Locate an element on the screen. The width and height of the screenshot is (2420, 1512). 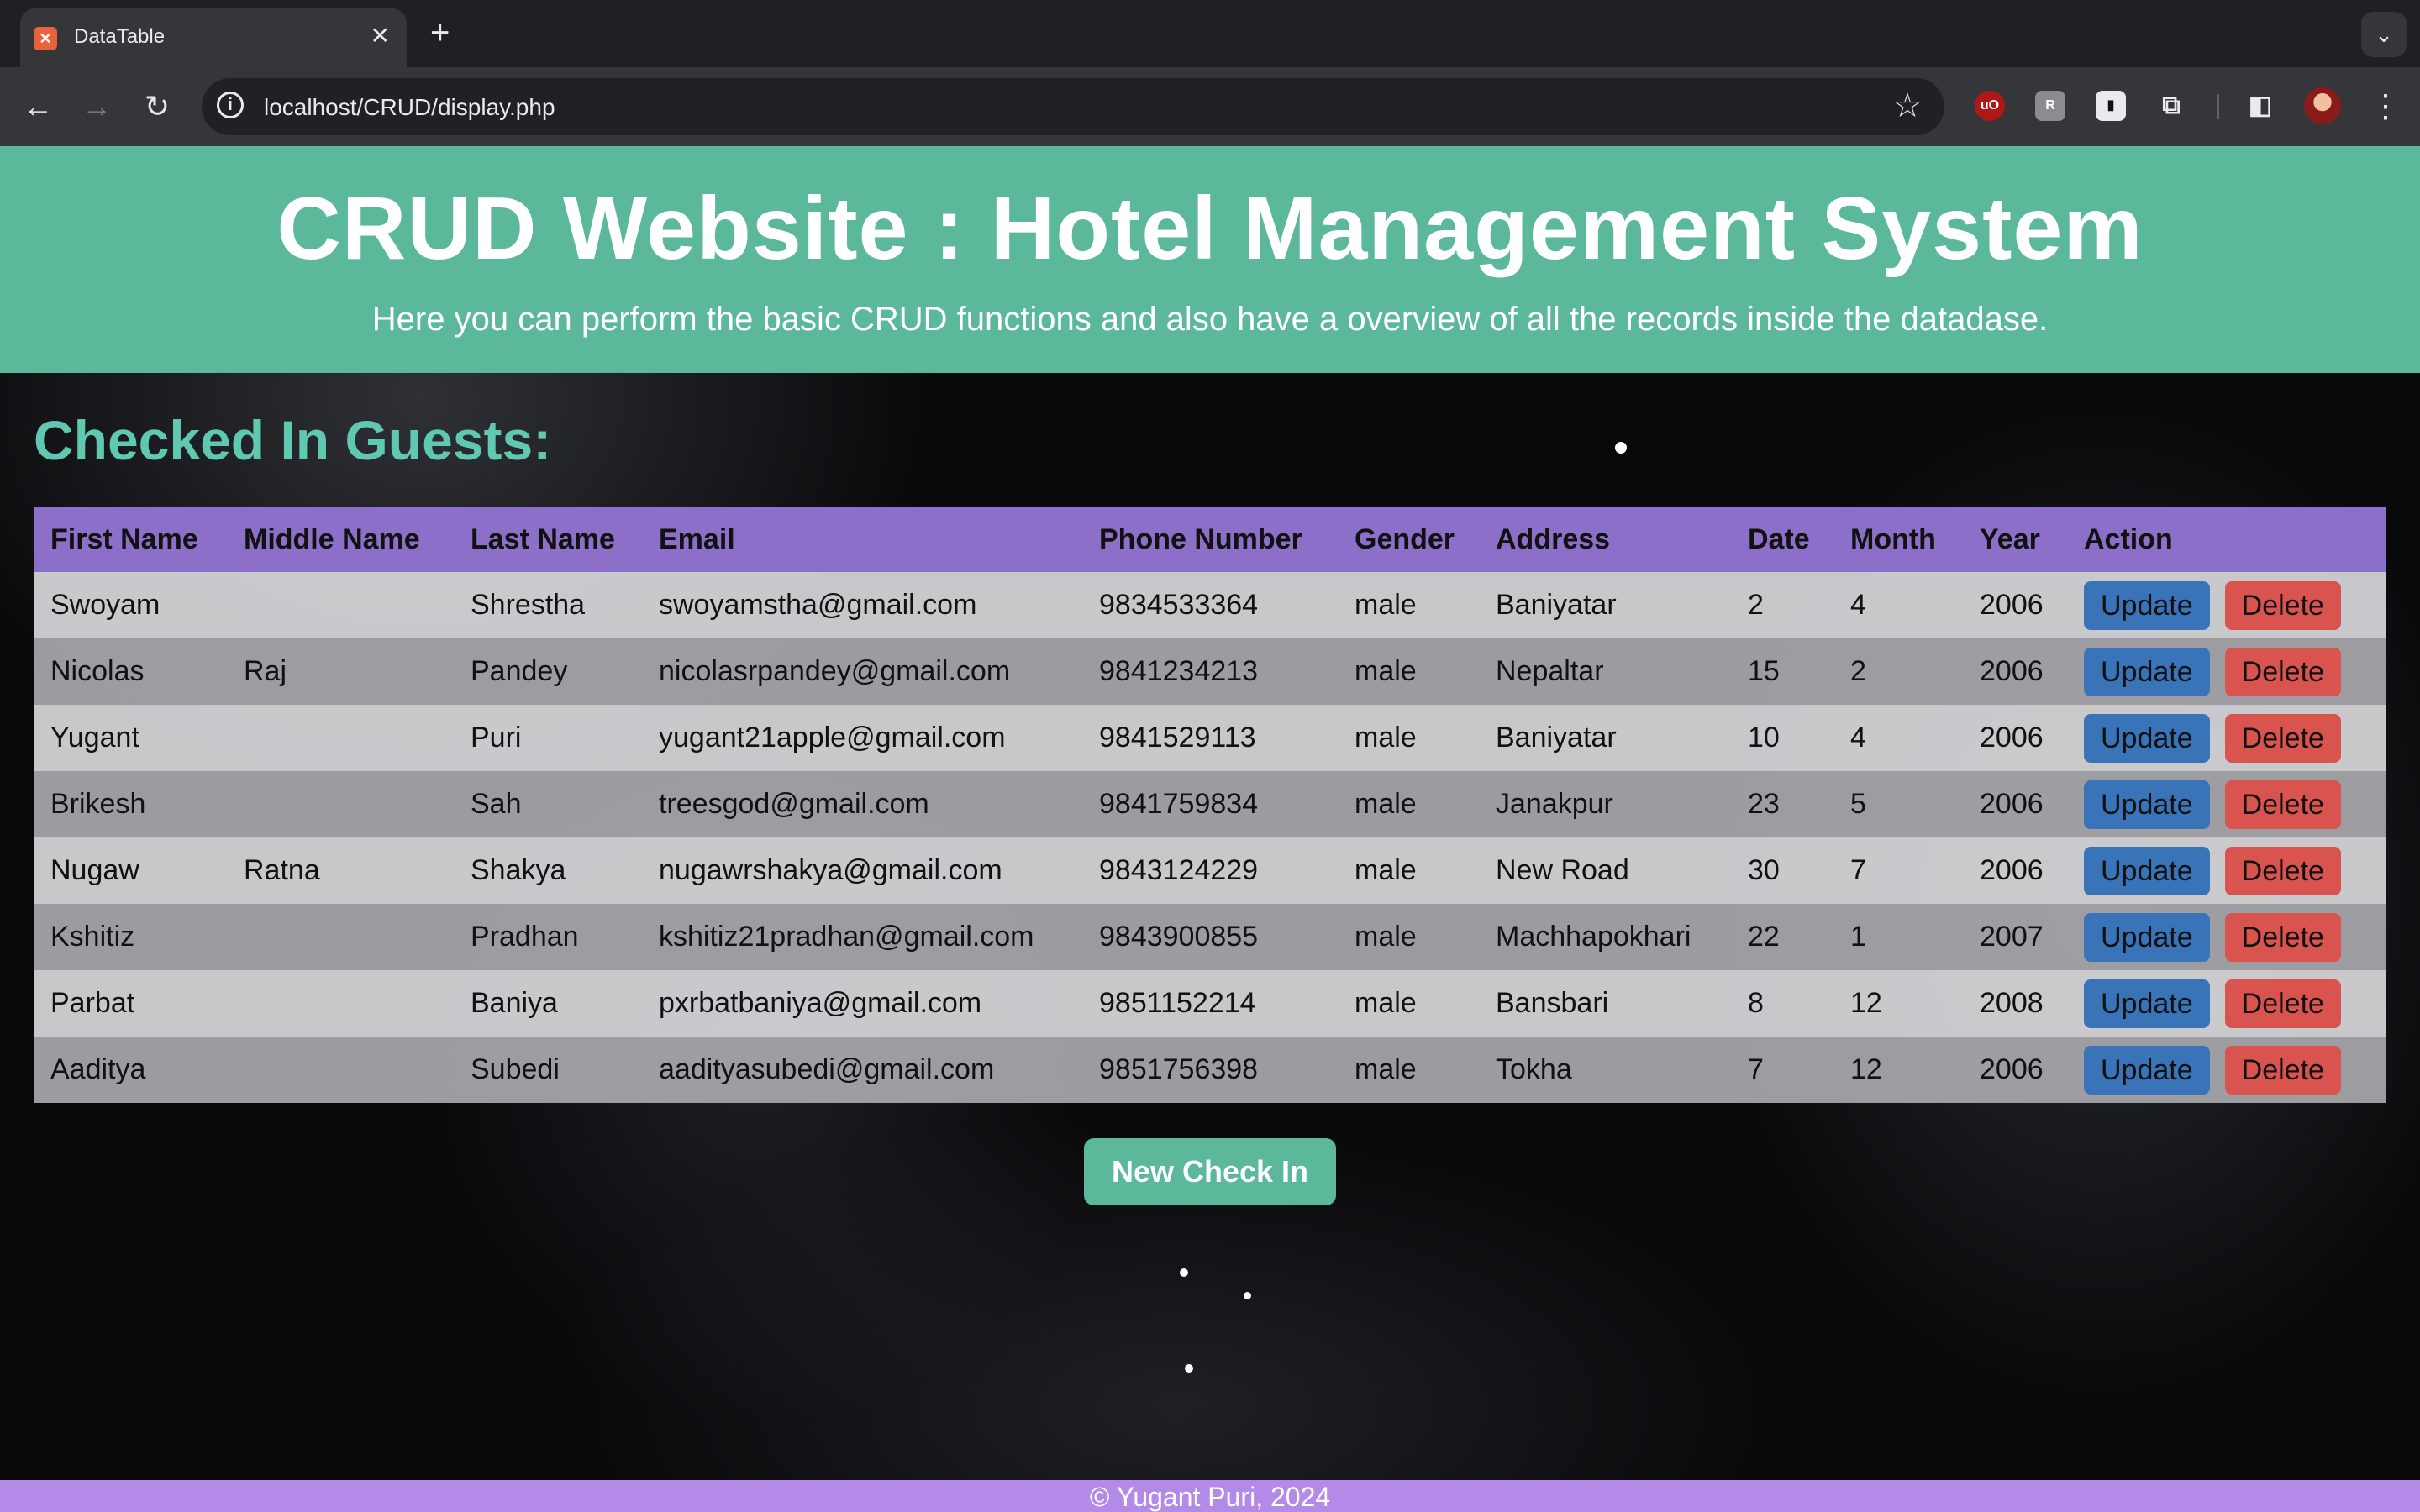
table-cell: New Road is located at coordinates (1605, 870).